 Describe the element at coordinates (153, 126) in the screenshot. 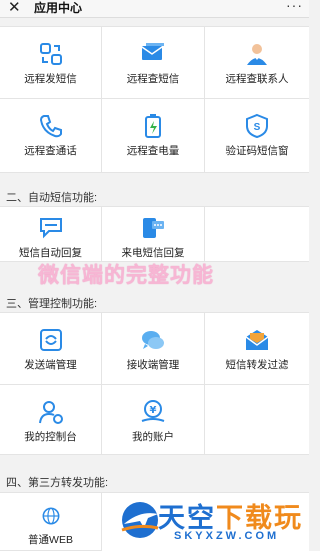

I see `remote-battery-icon` at that location.